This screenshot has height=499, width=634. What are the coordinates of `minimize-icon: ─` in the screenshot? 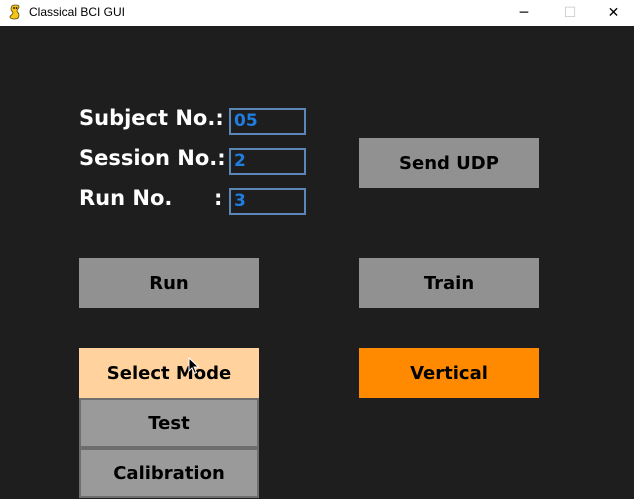 It's located at (524, 13).